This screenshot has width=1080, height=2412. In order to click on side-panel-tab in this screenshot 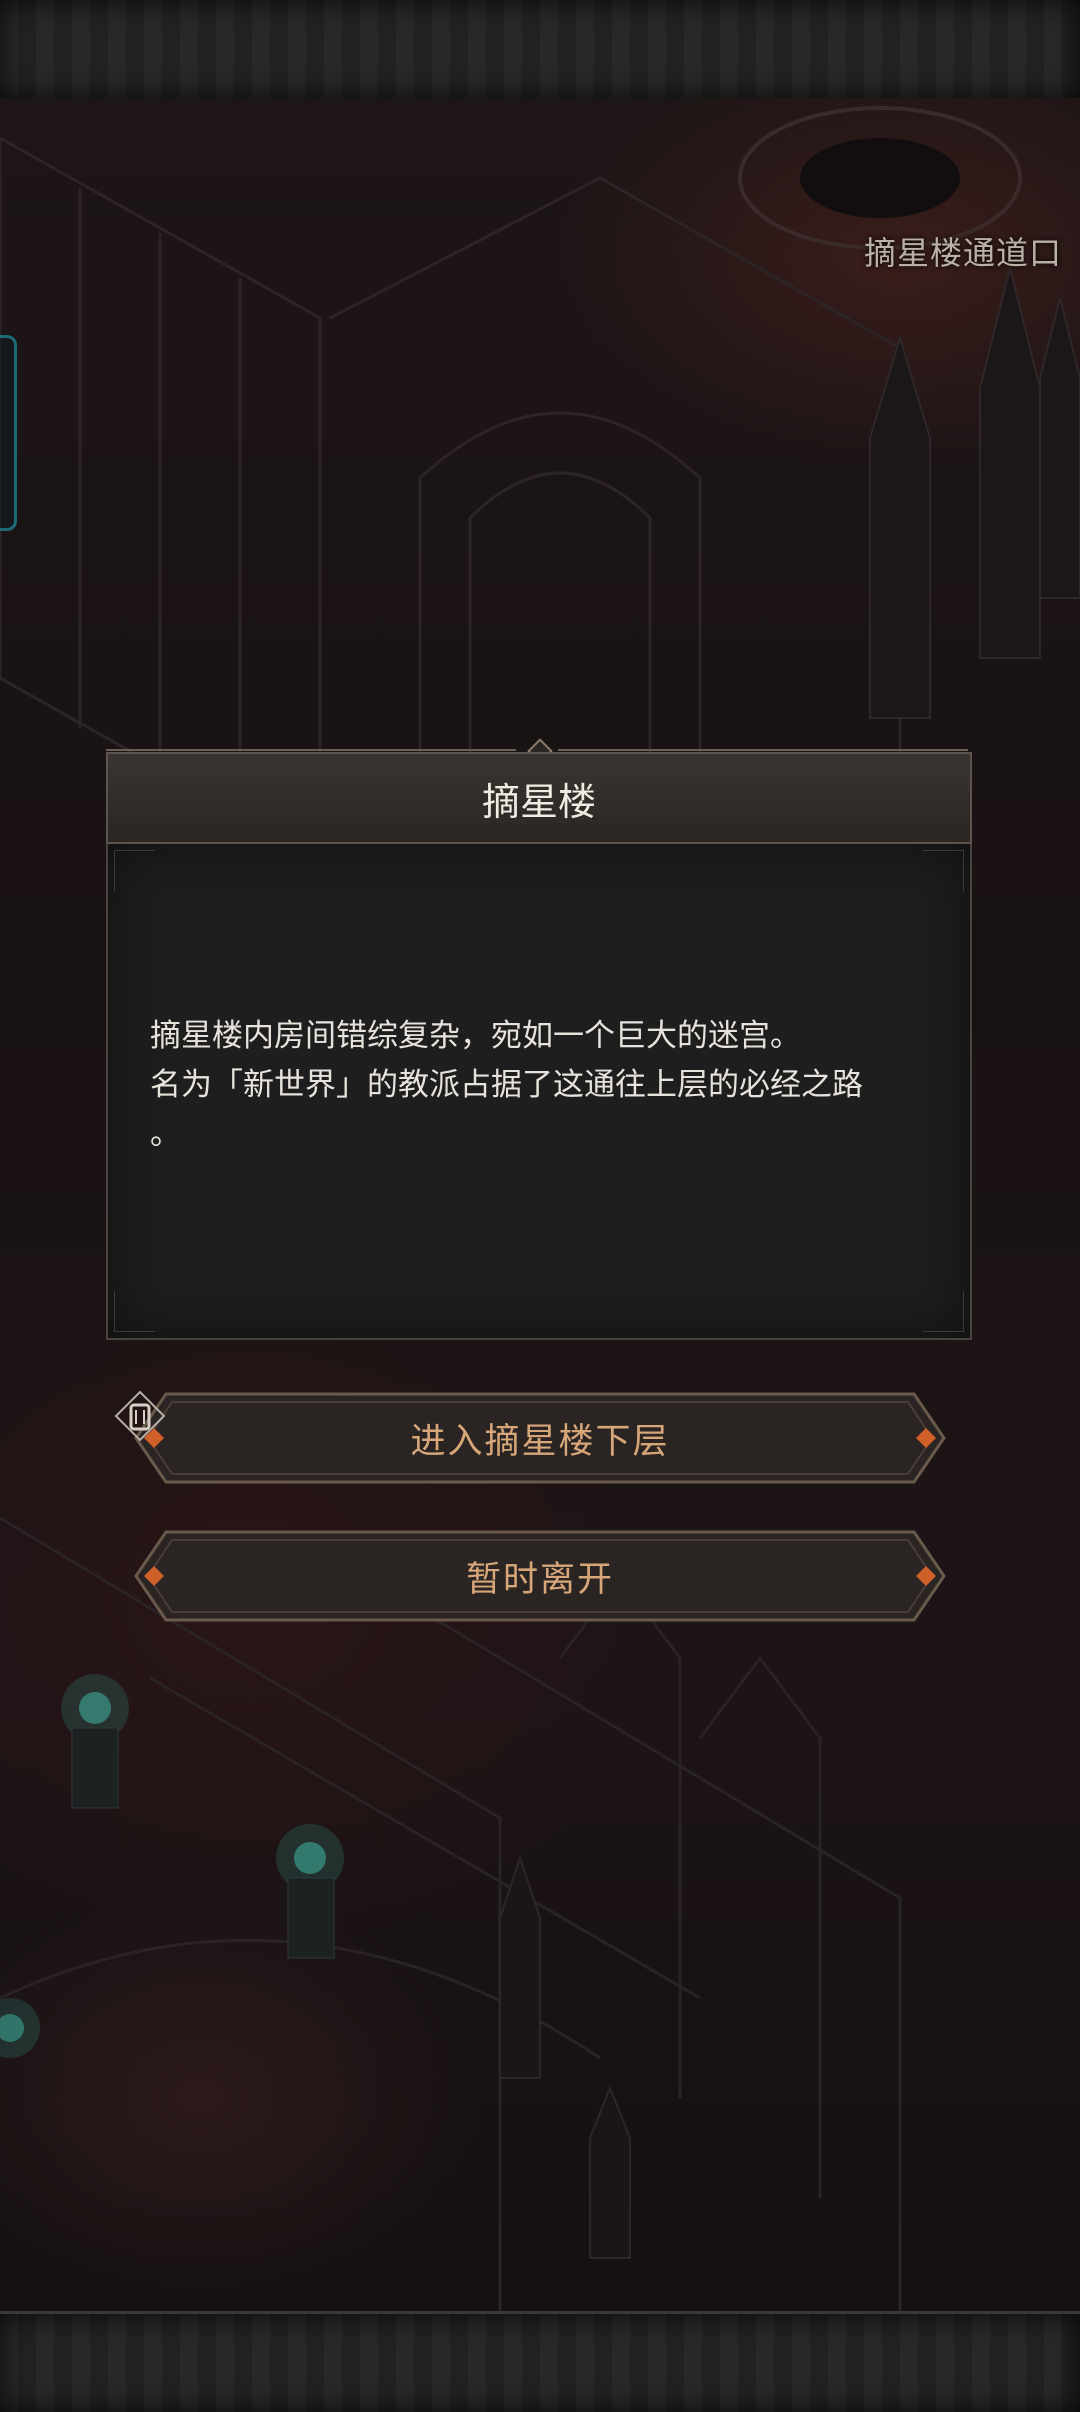, I will do `click(8, 433)`.